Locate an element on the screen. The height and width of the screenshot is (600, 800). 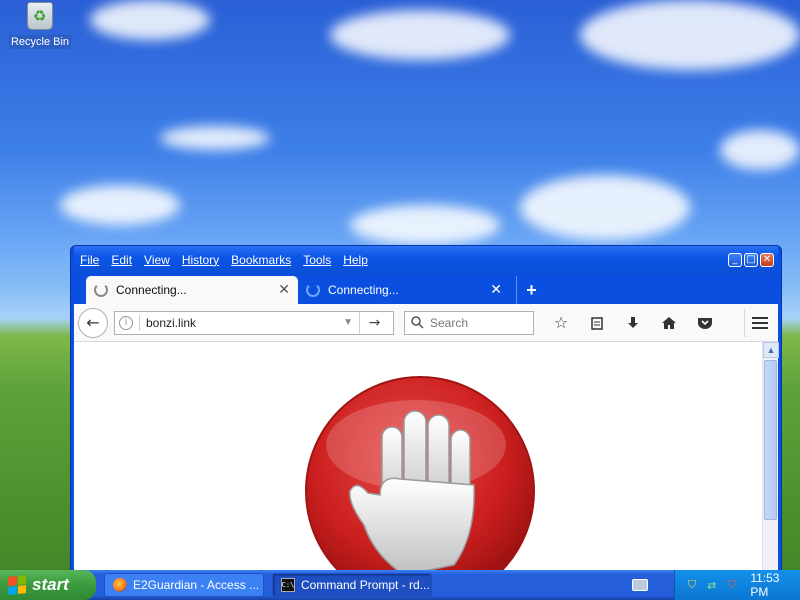
security-alert-icon: ⛉ is located at coordinates (732, 585).